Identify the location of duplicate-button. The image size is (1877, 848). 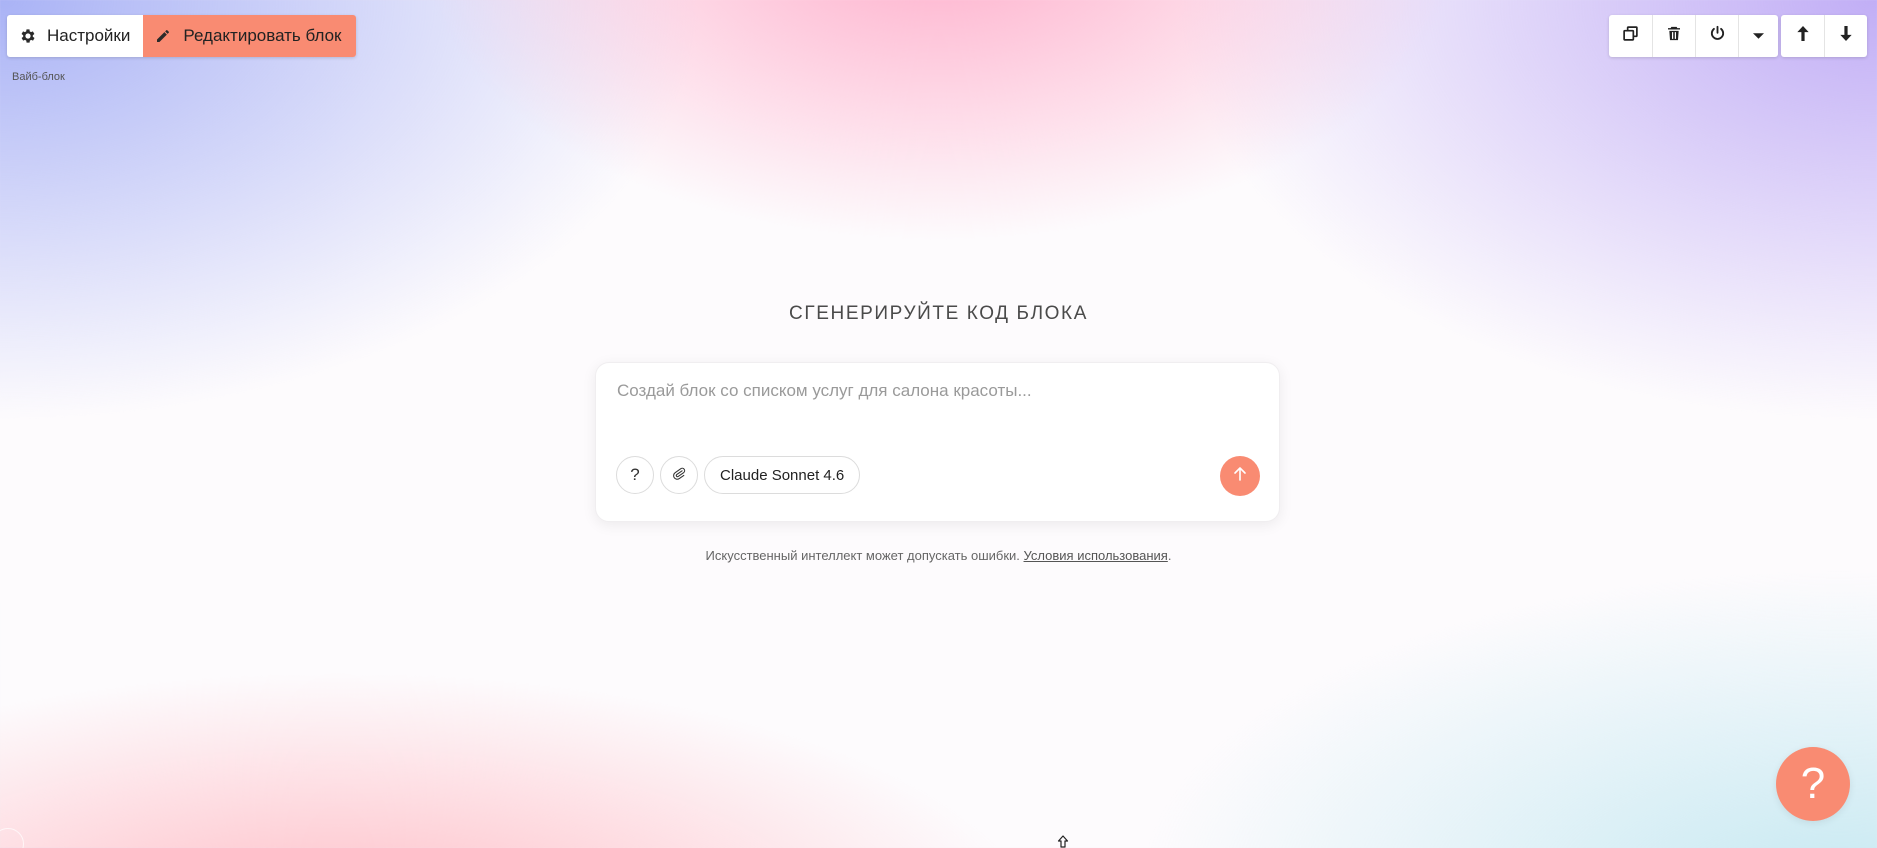
(1630, 36).